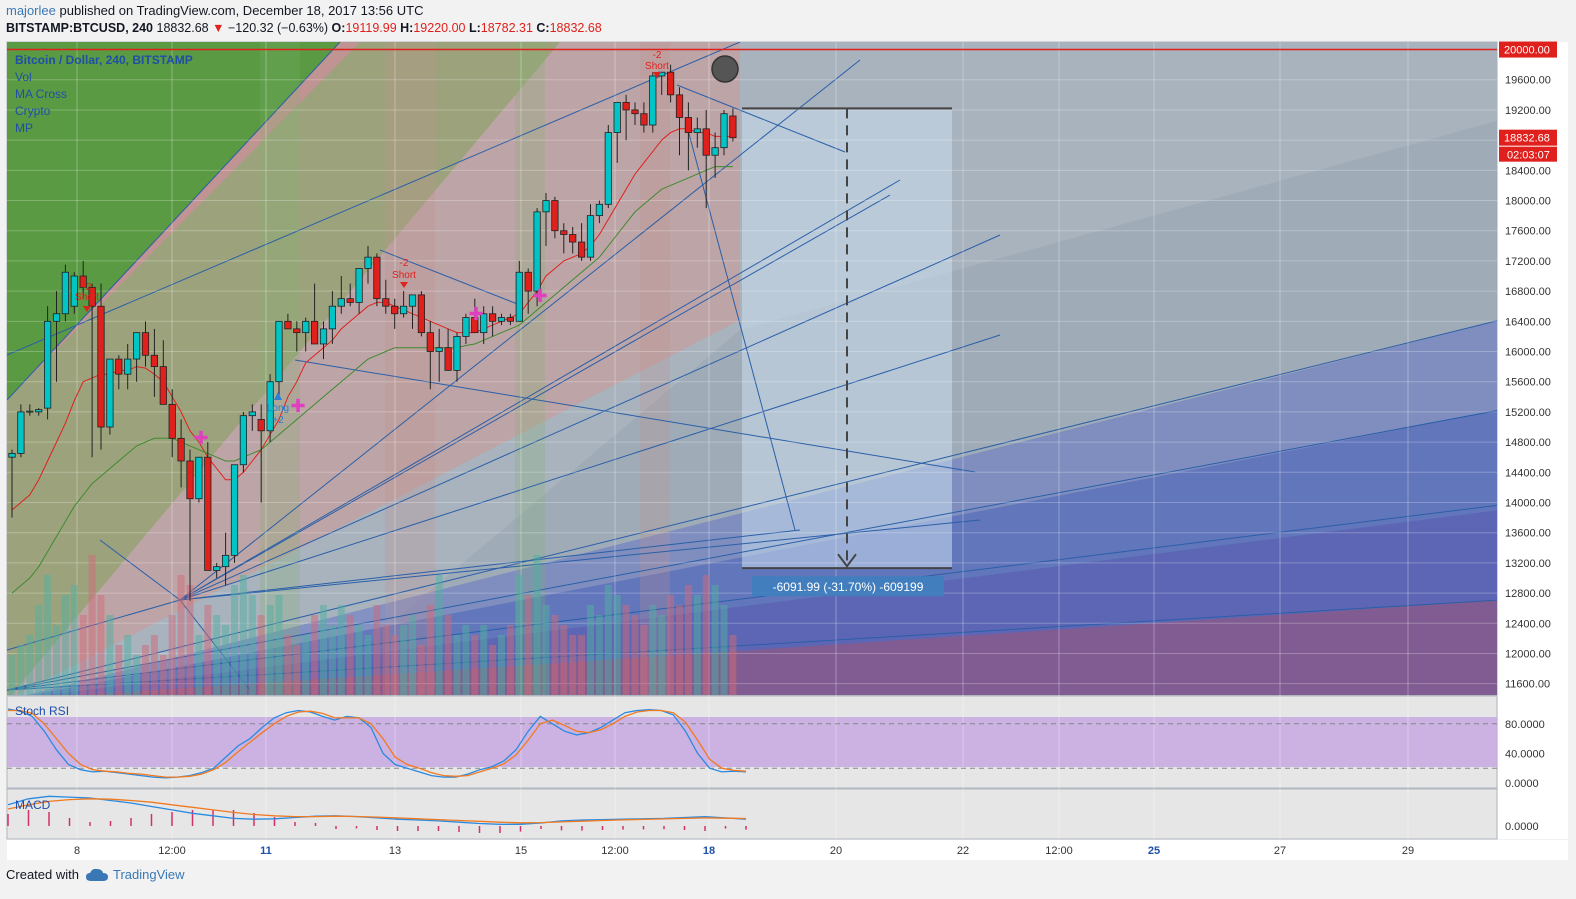  What do you see at coordinates (1528, 443) in the screenshot?
I see `price-tick-label: 14800.00` at bounding box center [1528, 443].